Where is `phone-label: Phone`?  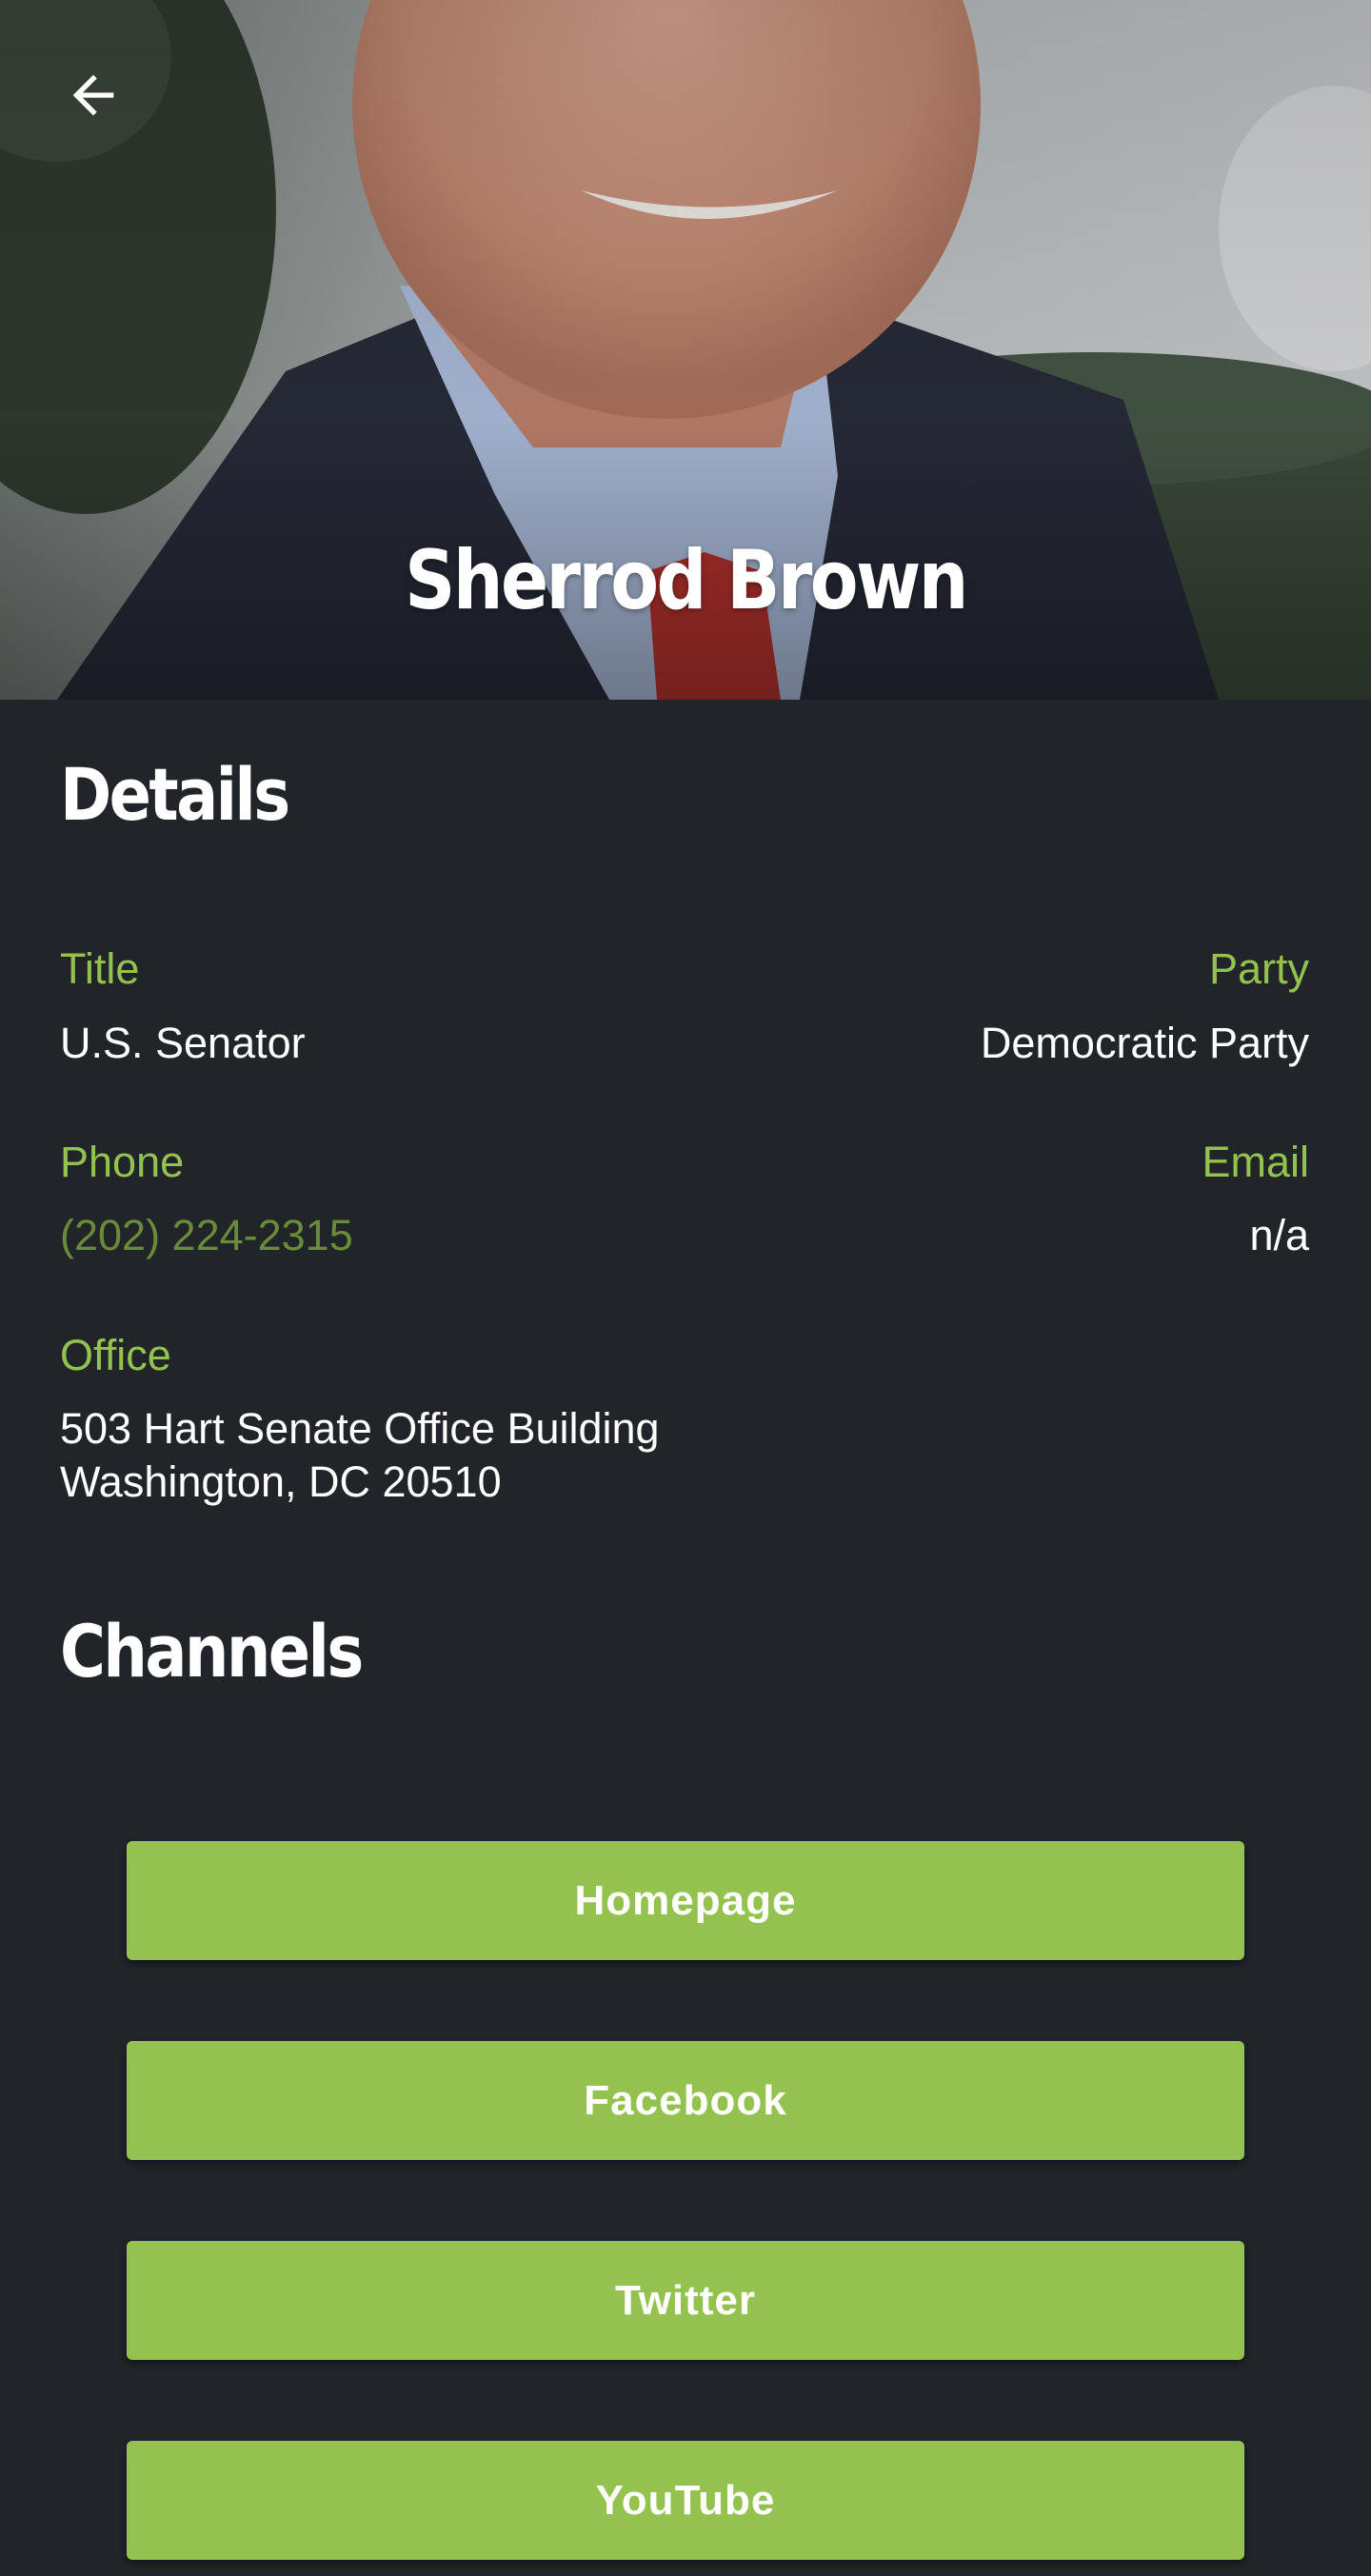 phone-label: Phone is located at coordinates (122, 1162).